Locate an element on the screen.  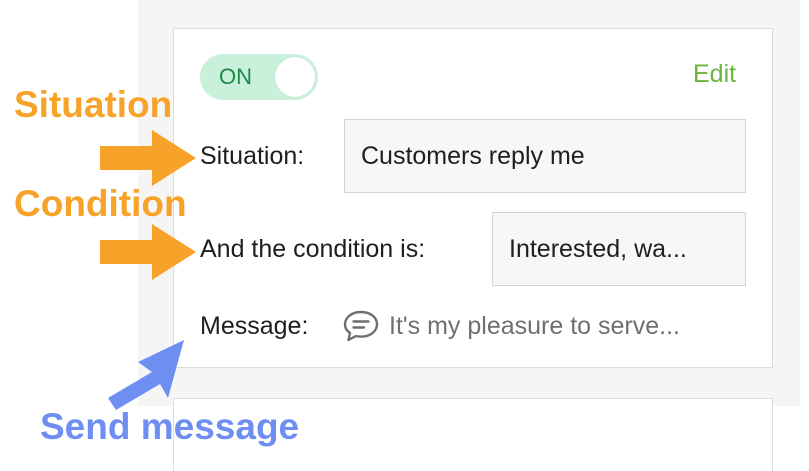
send-message-arrow-icon is located at coordinates (146, 375).